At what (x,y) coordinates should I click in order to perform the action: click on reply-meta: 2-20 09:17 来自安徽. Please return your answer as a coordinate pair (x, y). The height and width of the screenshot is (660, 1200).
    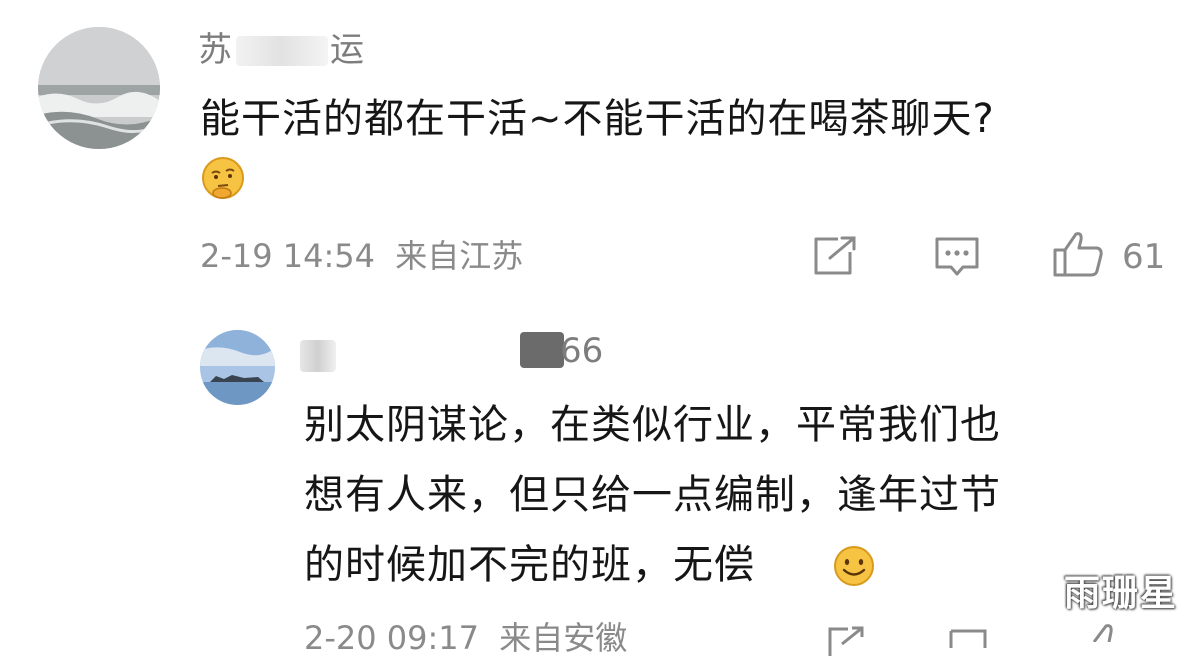
    Looking at the image, I should click on (465, 638).